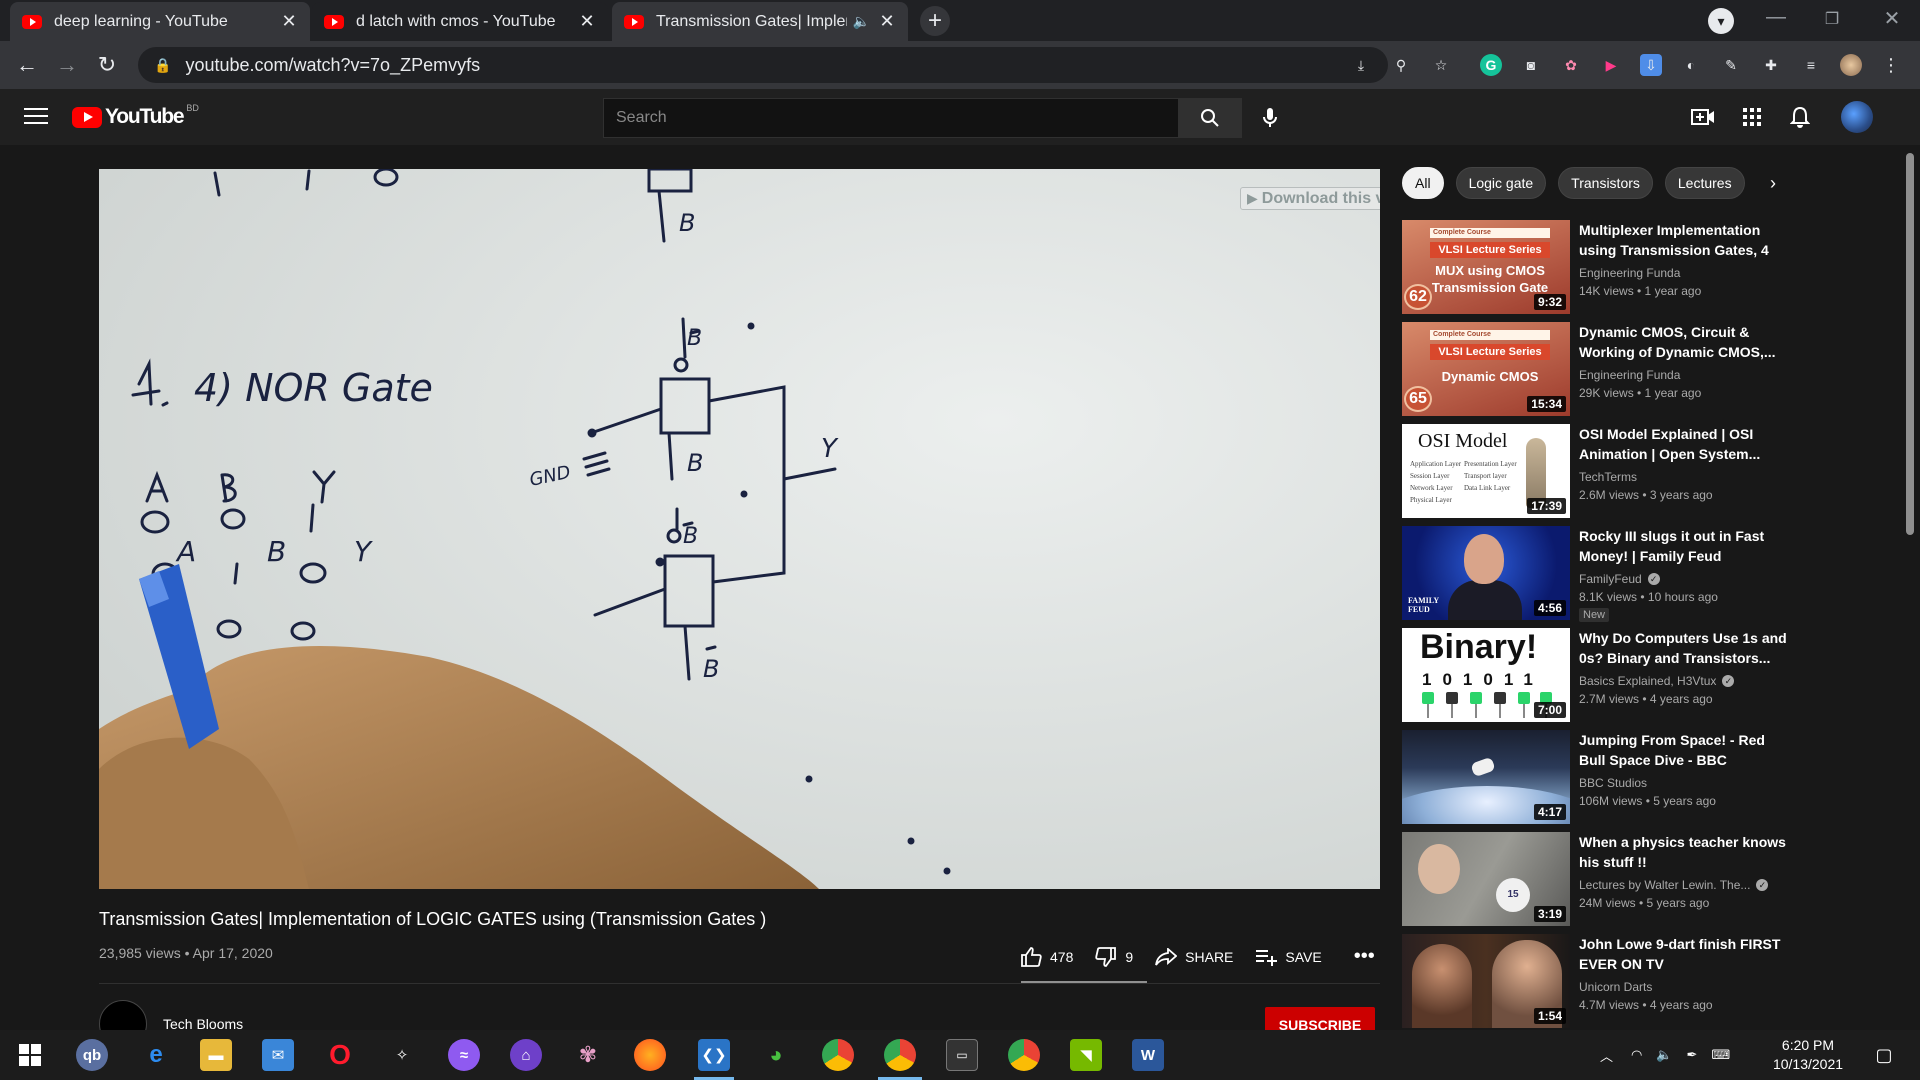 Image resolution: width=1920 pixels, height=1080 pixels. I want to click on restore-icon: ❐, so click(1832, 19).